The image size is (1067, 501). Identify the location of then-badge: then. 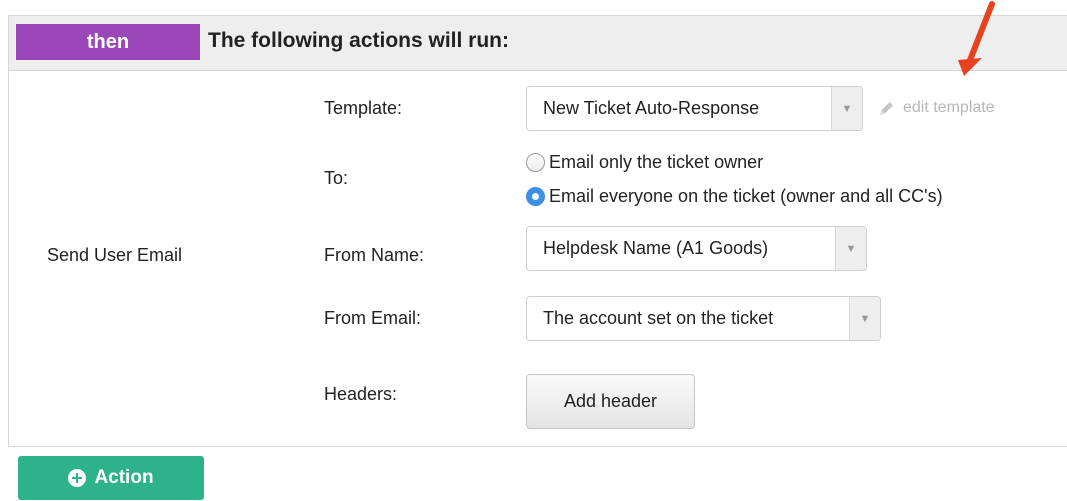
(108, 42).